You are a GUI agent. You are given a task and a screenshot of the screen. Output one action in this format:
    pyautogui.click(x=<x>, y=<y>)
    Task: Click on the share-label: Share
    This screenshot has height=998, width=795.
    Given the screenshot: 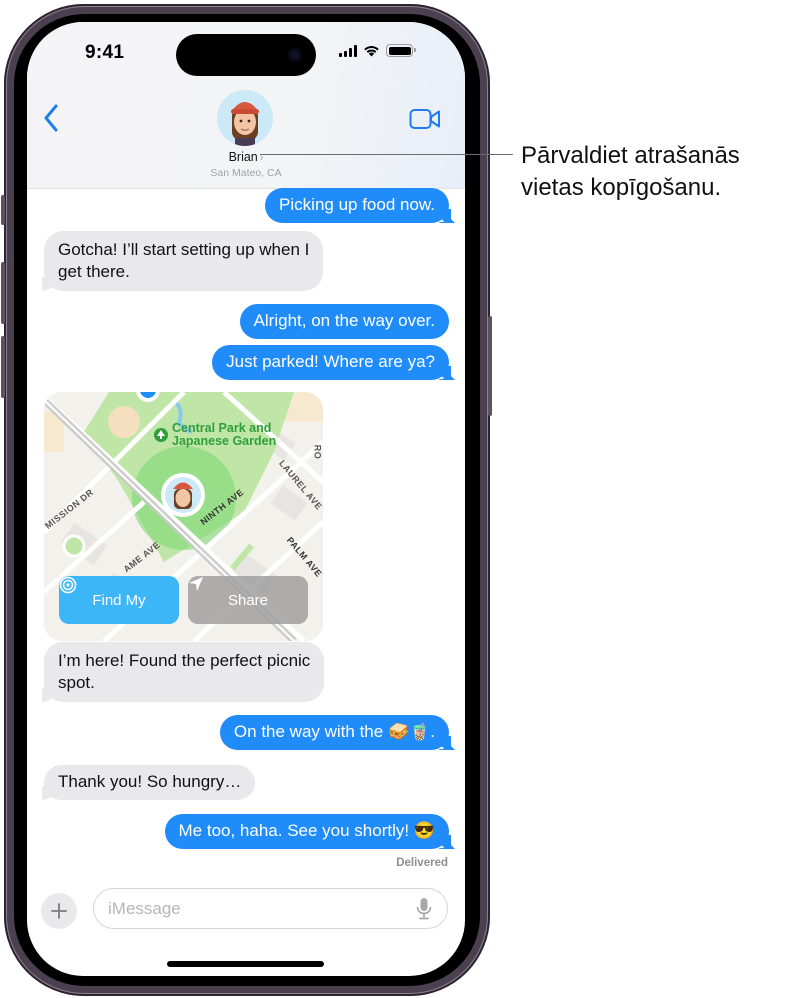 What is the action you would take?
    pyautogui.click(x=248, y=600)
    